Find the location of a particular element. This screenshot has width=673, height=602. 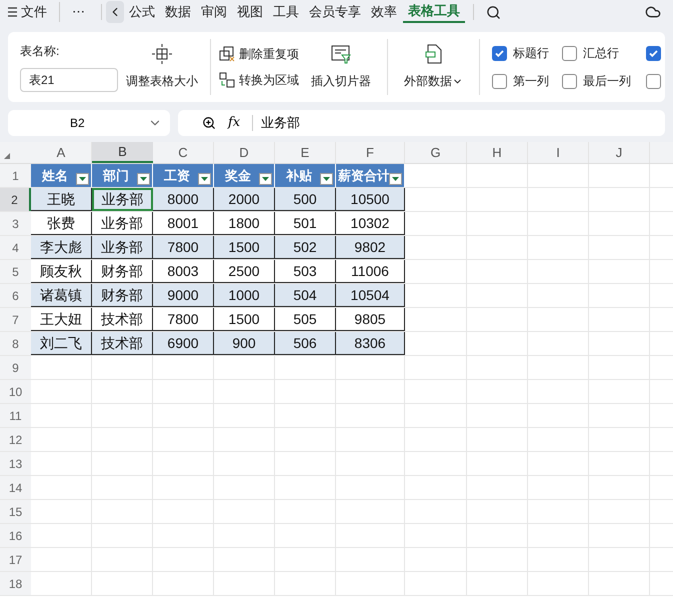

table-cell: 8001 is located at coordinates (183, 223).